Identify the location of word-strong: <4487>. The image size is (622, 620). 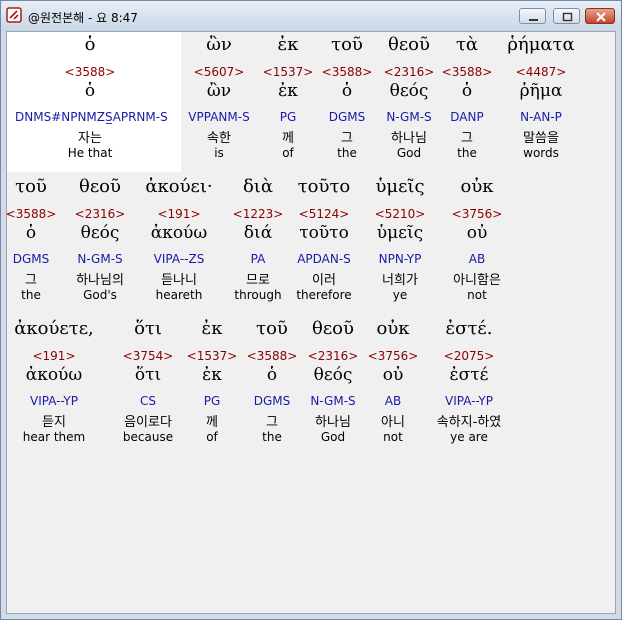
(541, 72).